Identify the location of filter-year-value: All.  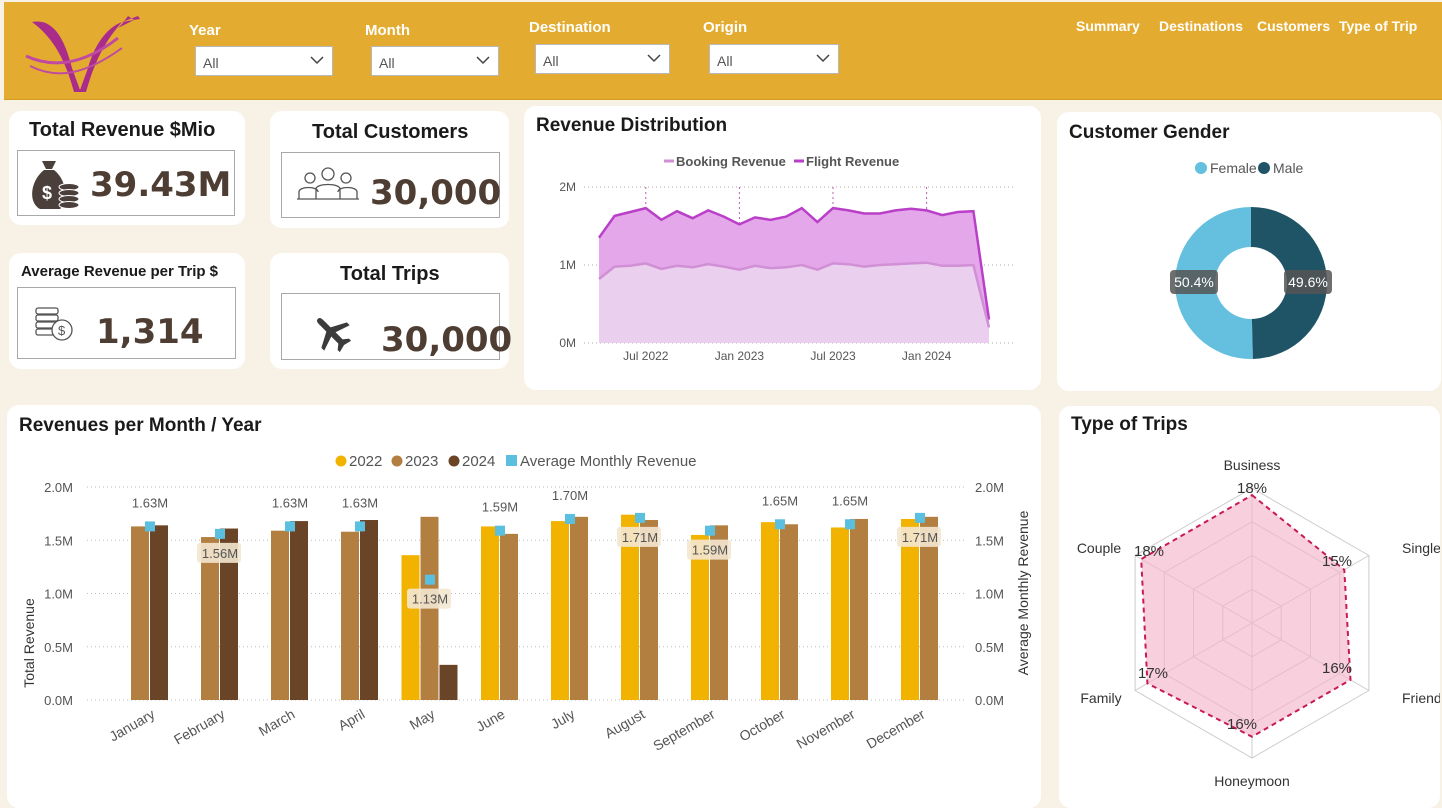
(211, 63).